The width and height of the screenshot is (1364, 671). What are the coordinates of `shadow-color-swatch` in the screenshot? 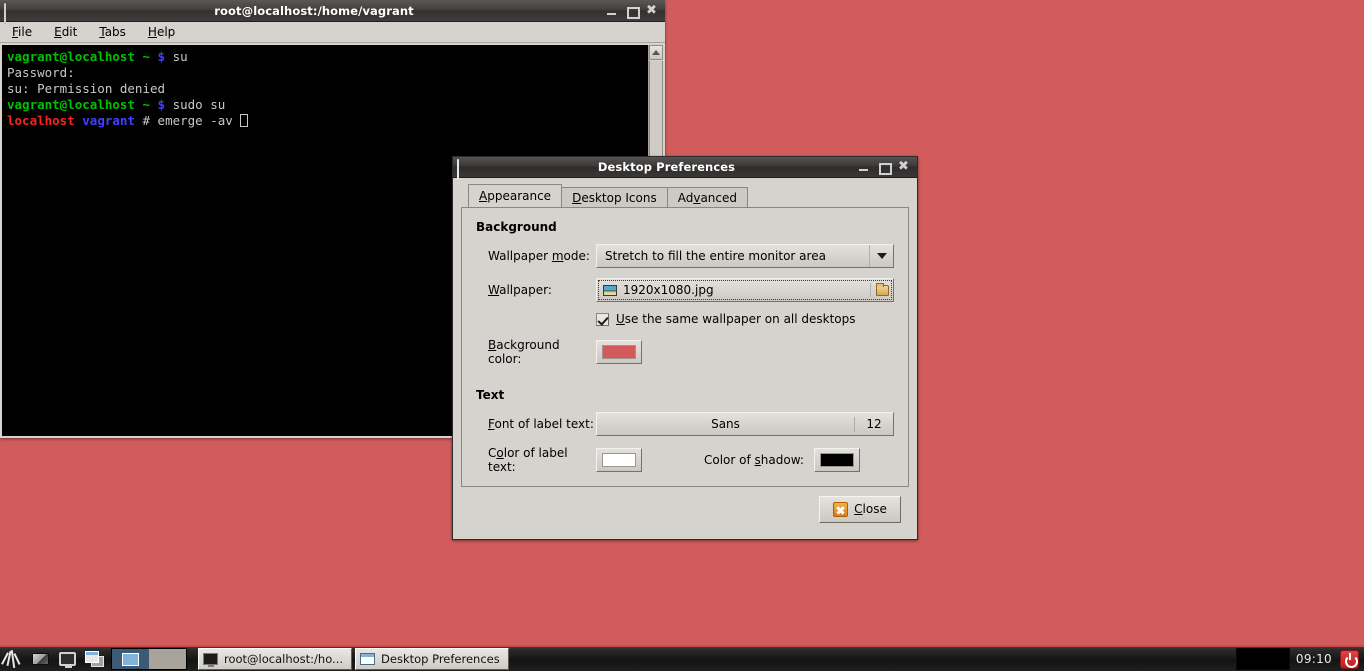 It's located at (836, 460).